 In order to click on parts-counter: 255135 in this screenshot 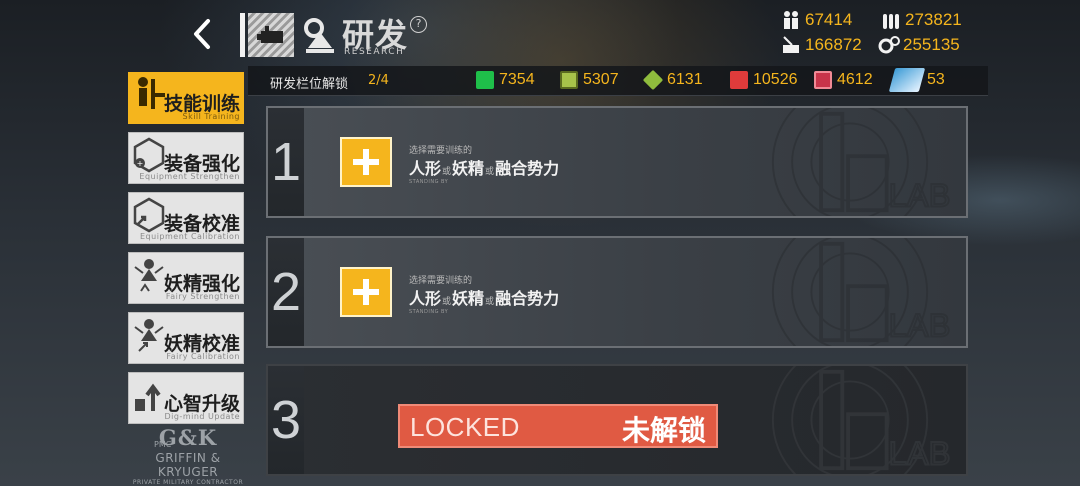, I will do `click(919, 45)`.